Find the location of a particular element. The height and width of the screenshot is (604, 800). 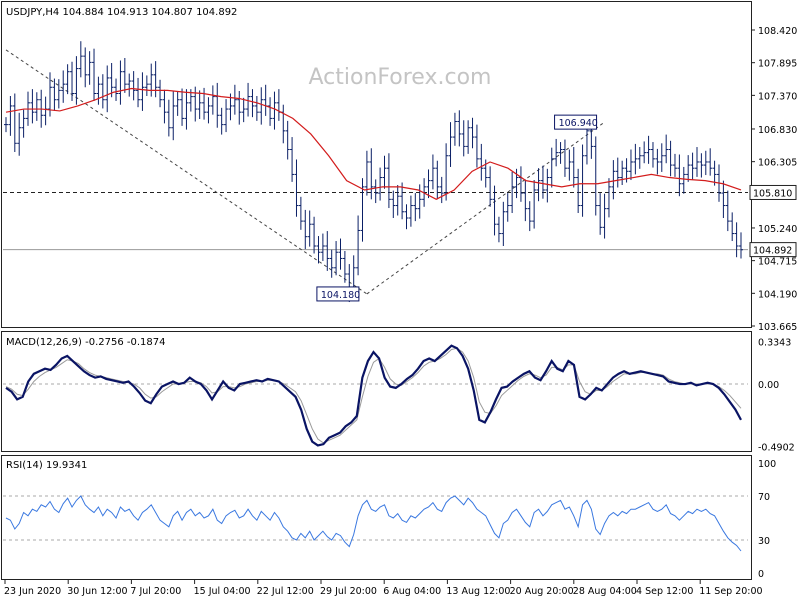

x-tick-label: 28 Aug 04:00 is located at coordinates (605, 591).